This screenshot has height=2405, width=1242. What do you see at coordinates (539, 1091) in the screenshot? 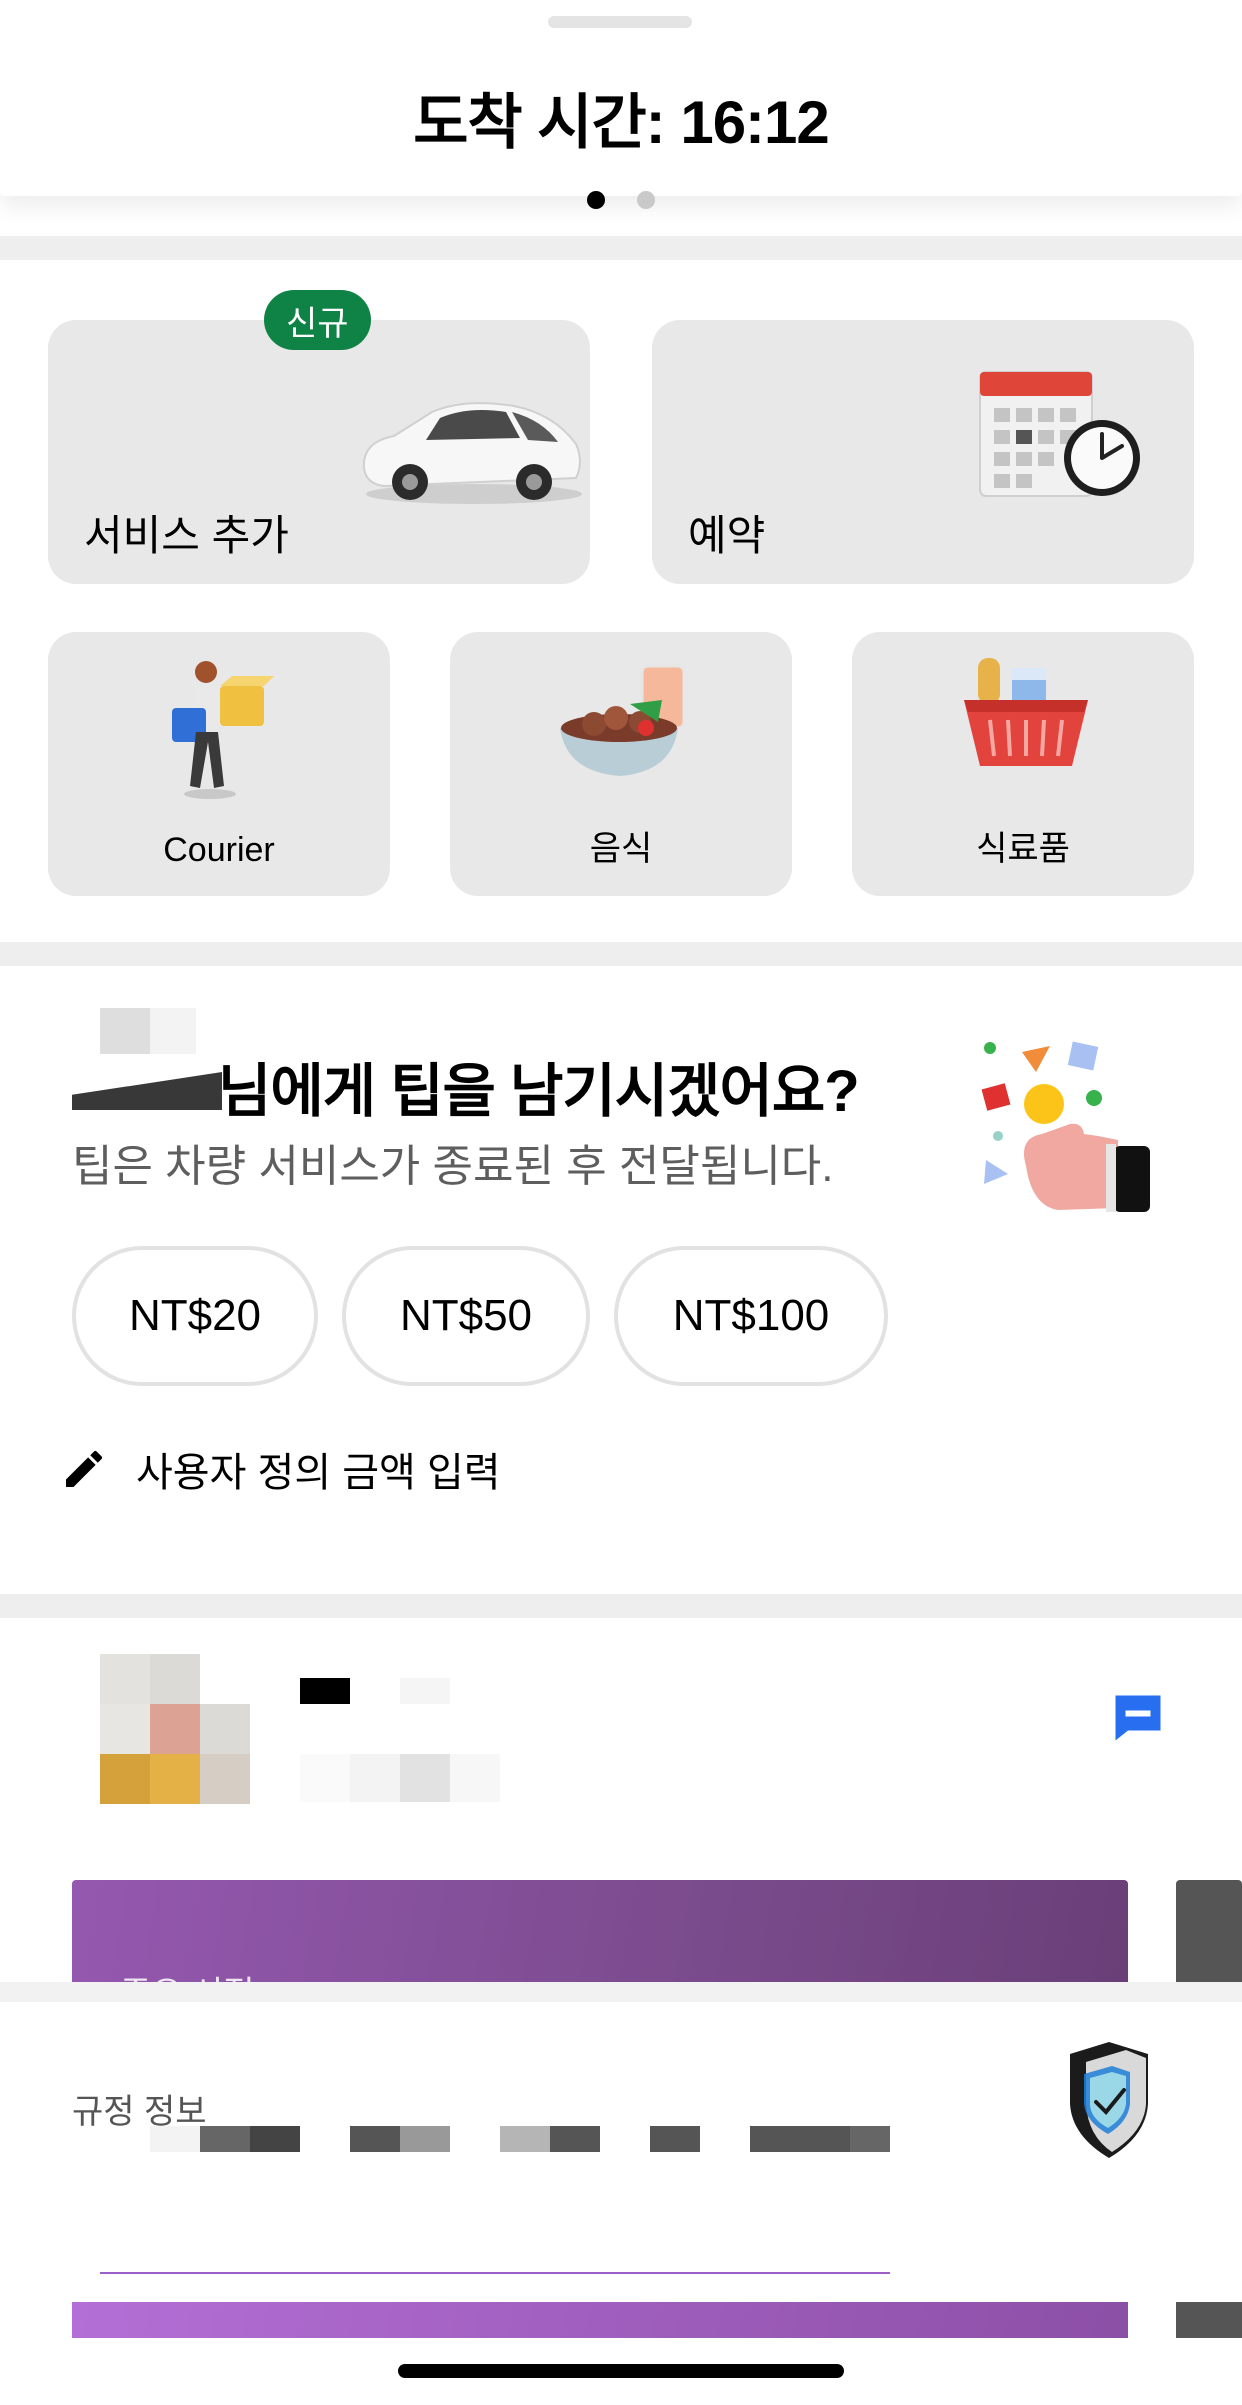
I see `tip-title: 님에게 팁을 남기시겠어요?` at bounding box center [539, 1091].